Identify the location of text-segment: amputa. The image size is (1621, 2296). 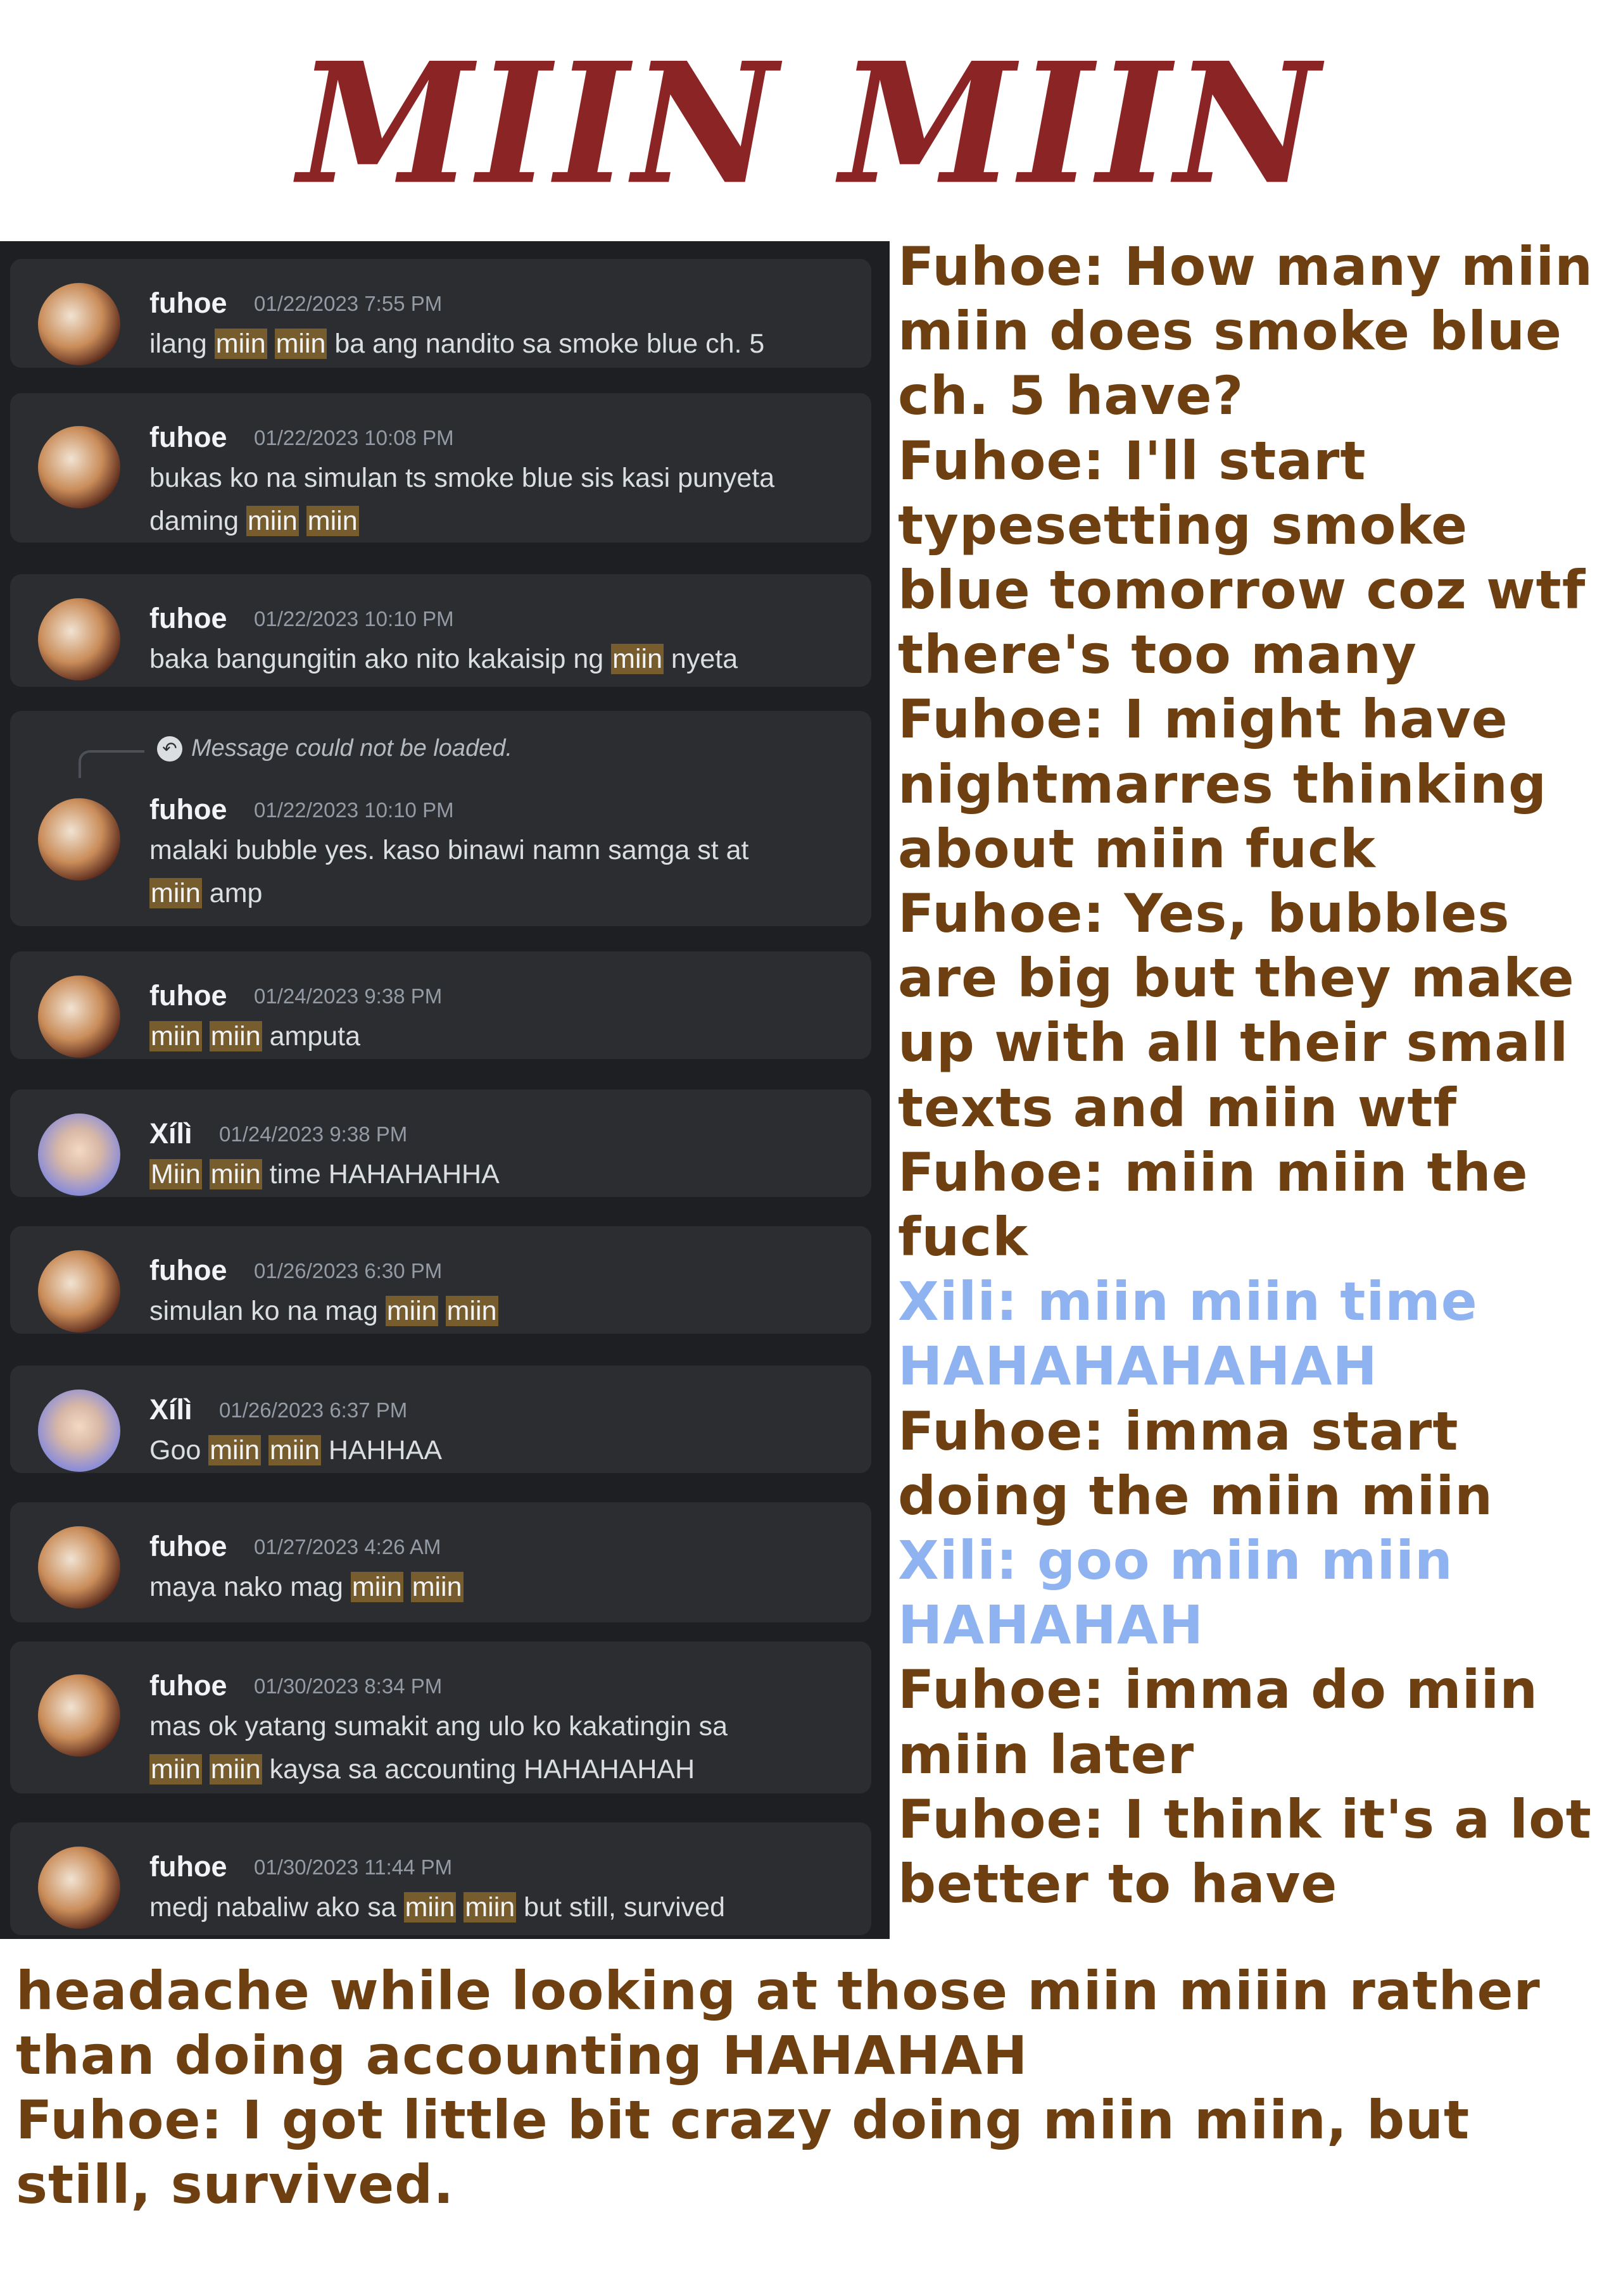
(311, 1036).